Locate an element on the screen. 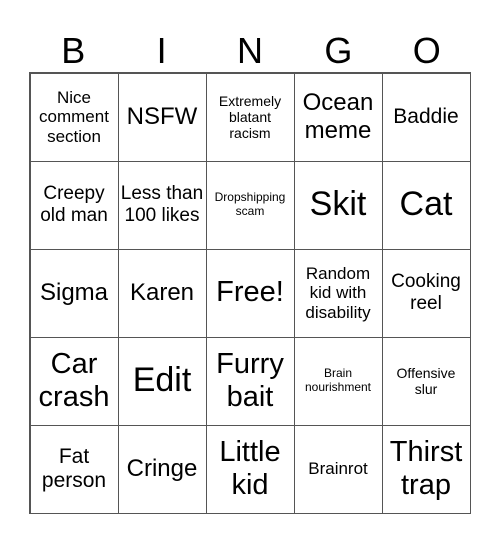 Image resolution: width=500 pixels, height=544 pixels. bingo-cell: Cringe is located at coordinates (162, 469).